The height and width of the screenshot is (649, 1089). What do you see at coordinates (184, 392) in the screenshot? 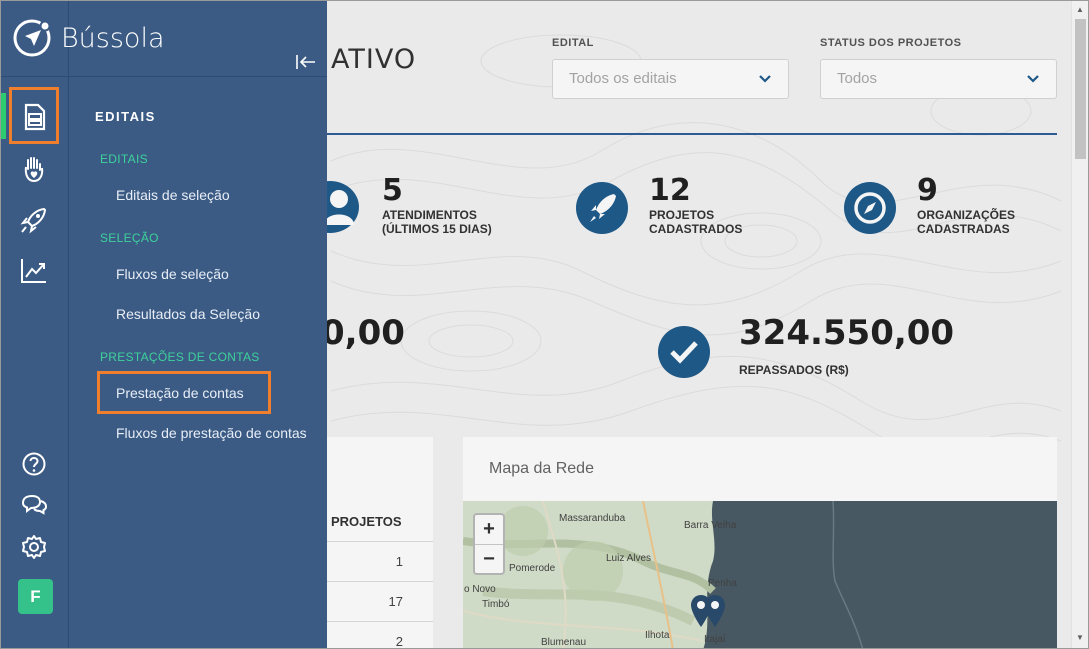
I see `highlight-box-prestacao` at bounding box center [184, 392].